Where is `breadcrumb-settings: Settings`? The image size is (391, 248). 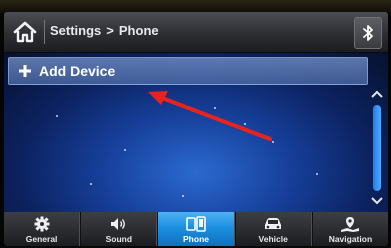
breadcrumb-settings: Settings is located at coordinates (75, 30).